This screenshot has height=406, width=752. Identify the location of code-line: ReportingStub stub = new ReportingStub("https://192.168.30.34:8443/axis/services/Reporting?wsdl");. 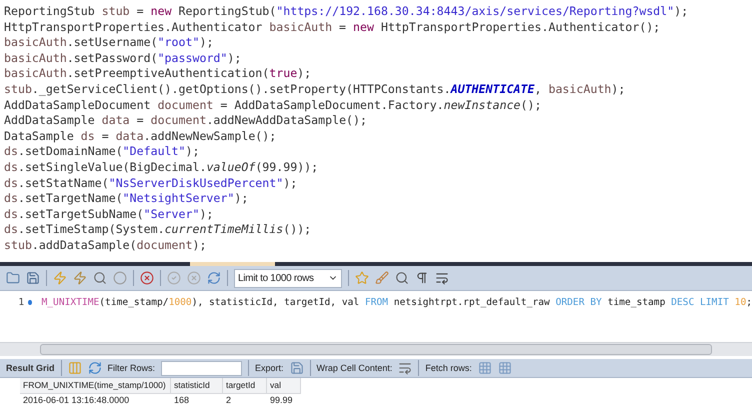
(347, 12).